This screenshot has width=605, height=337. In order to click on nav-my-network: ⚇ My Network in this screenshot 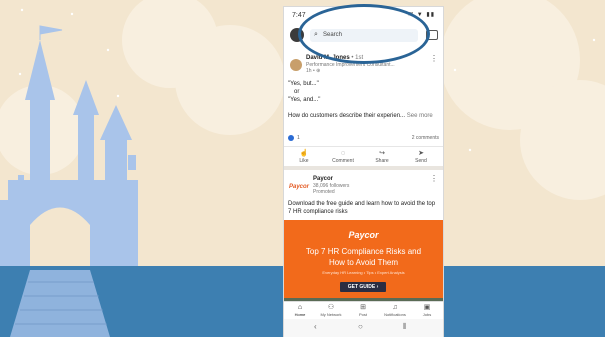, I will do `click(331, 310)`.